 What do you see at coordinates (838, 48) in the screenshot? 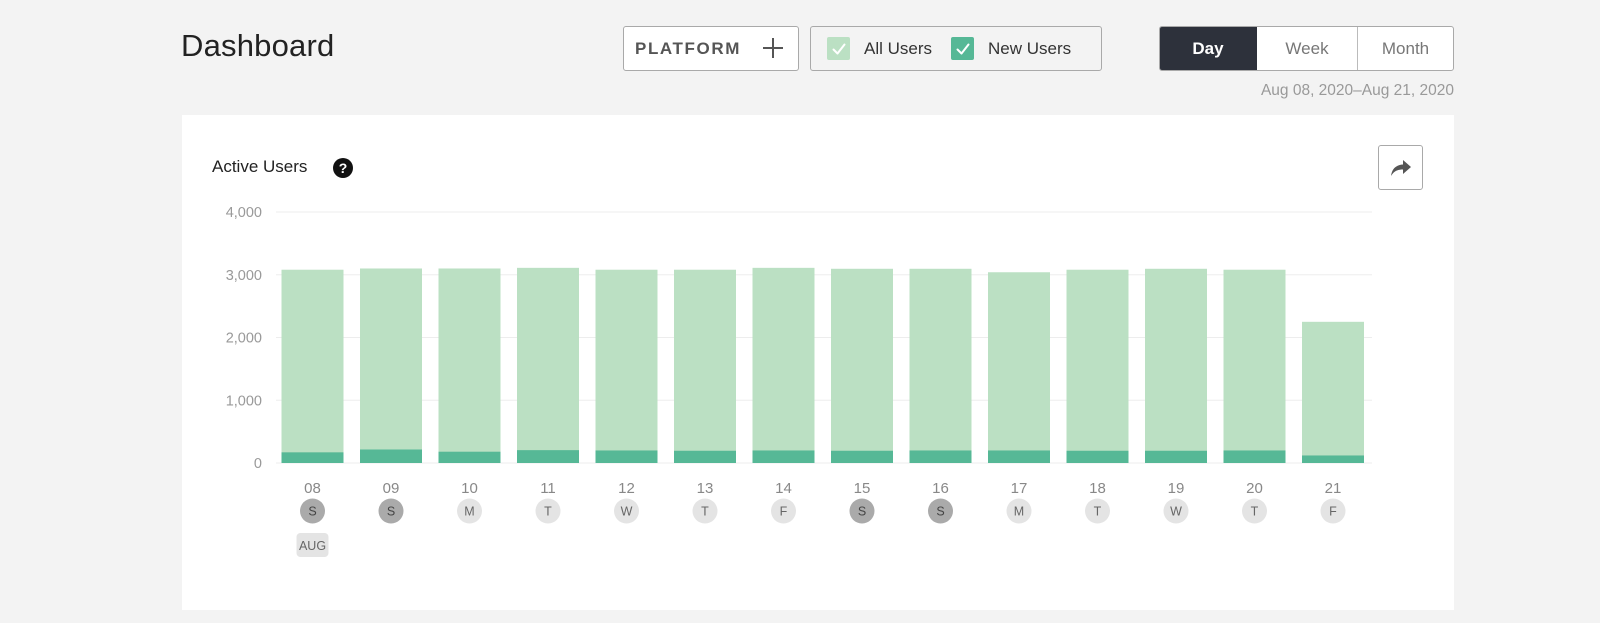
I see `all-users-checkbox-icon` at bounding box center [838, 48].